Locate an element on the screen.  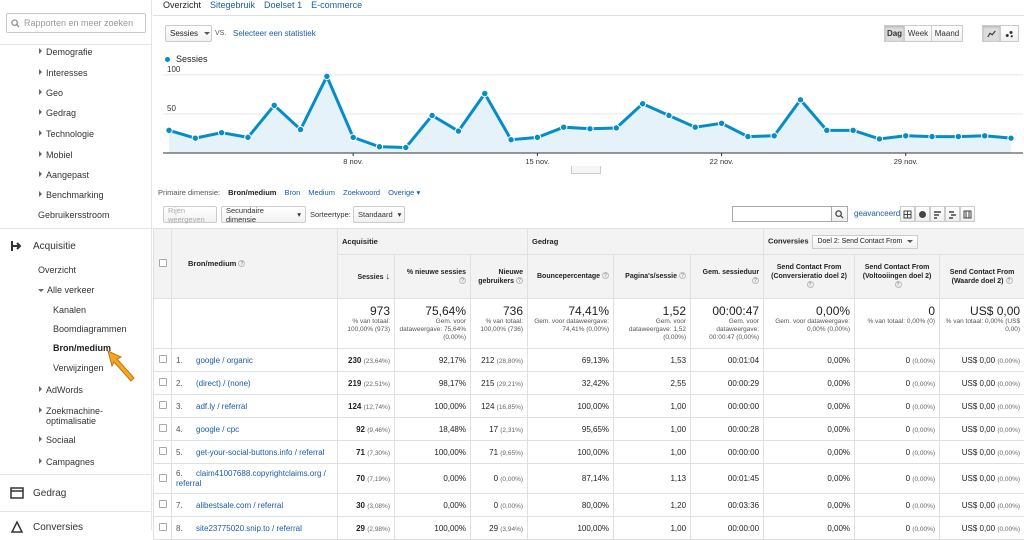
report-search is located at coordinates (76, 23).